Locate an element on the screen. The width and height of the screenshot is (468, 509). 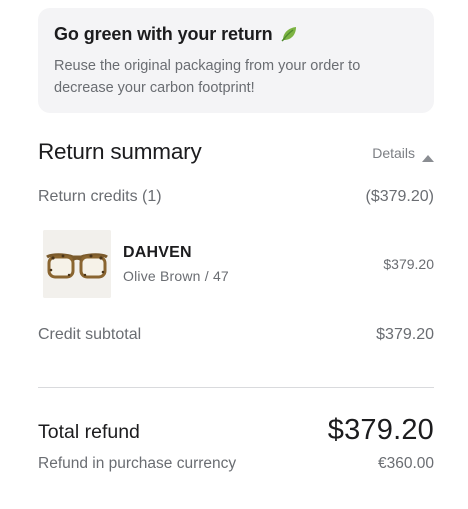
product-price: $379.20 is located at coordinates (408, 264).